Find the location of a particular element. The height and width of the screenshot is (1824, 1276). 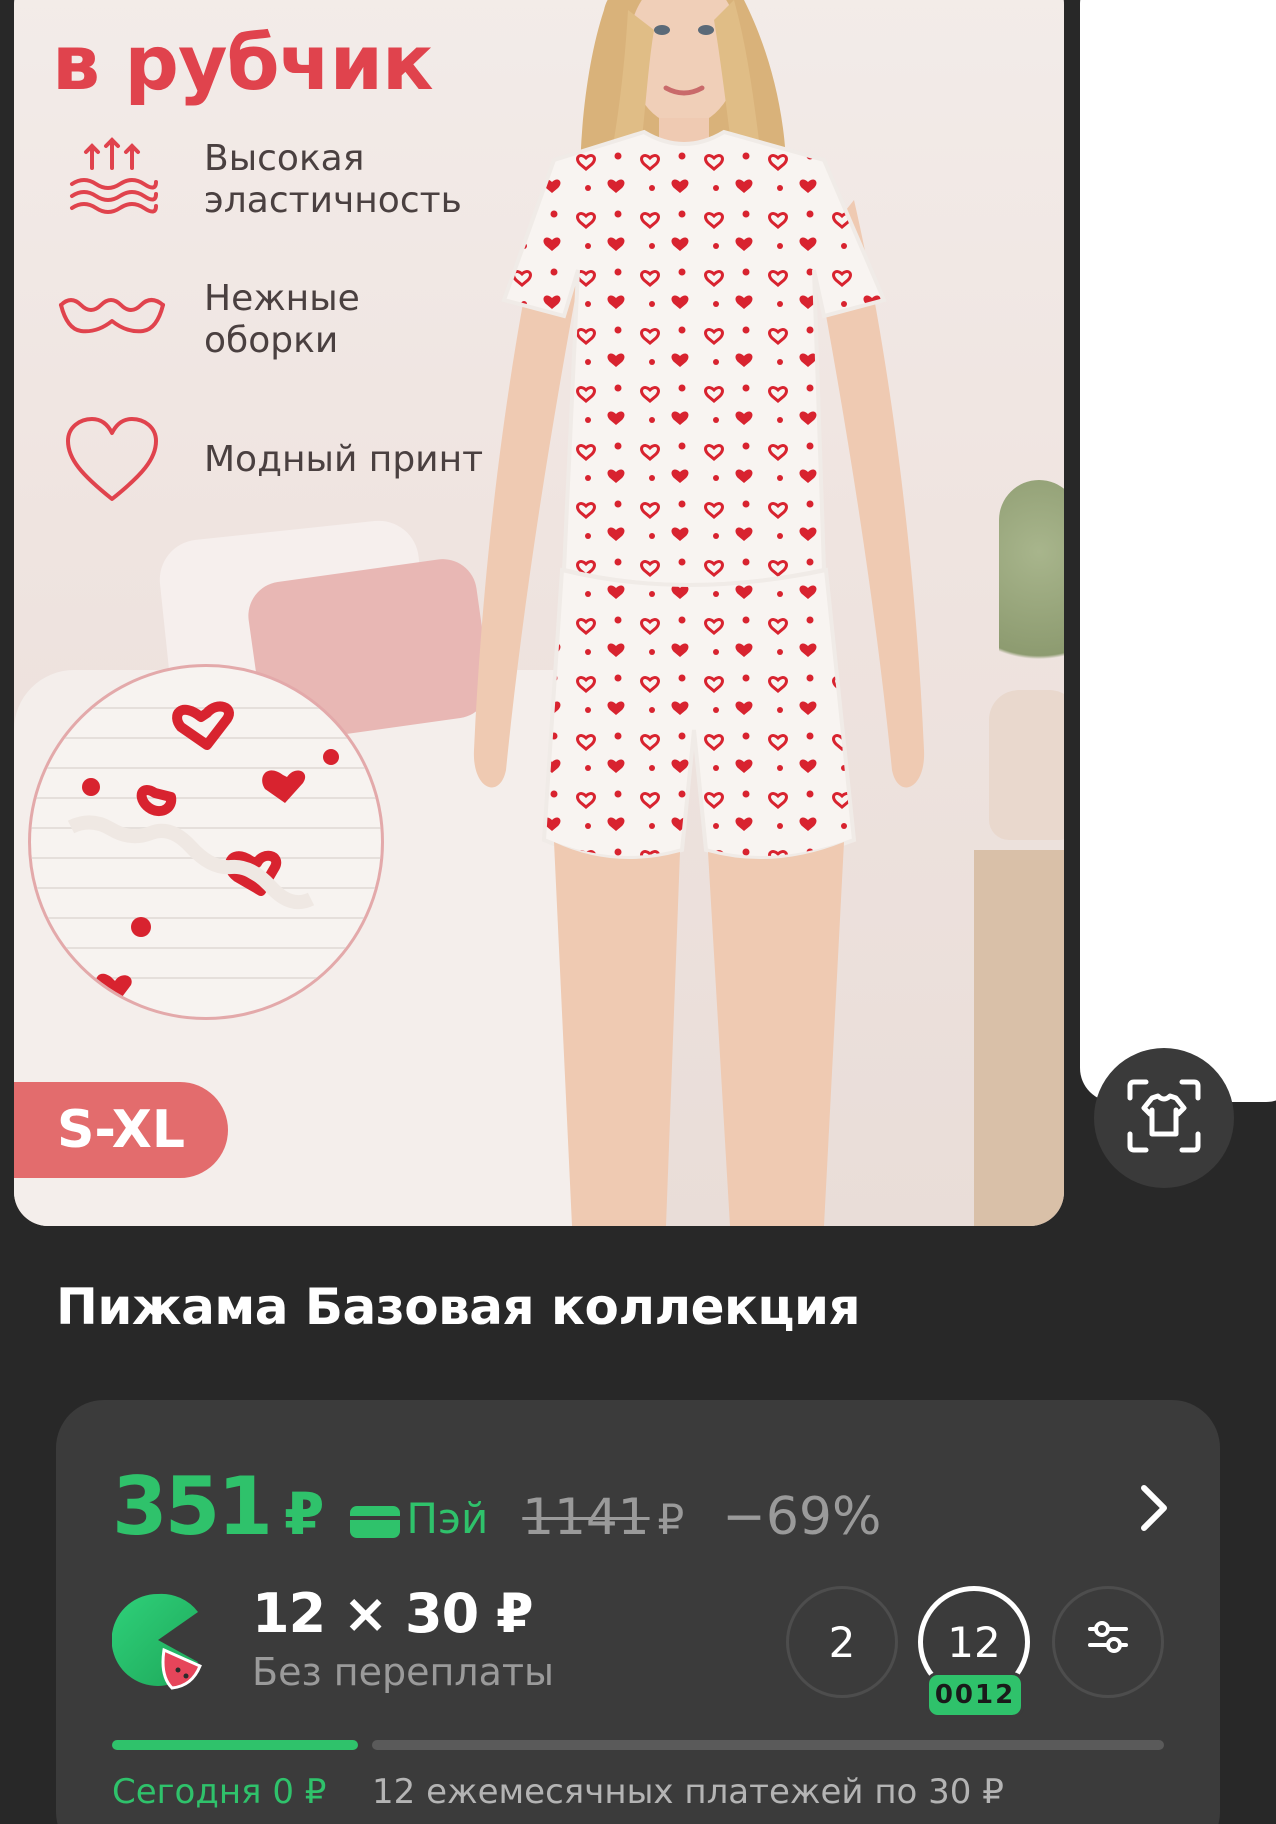

fabric-zoom-circle is located at coordinates (206, 842).